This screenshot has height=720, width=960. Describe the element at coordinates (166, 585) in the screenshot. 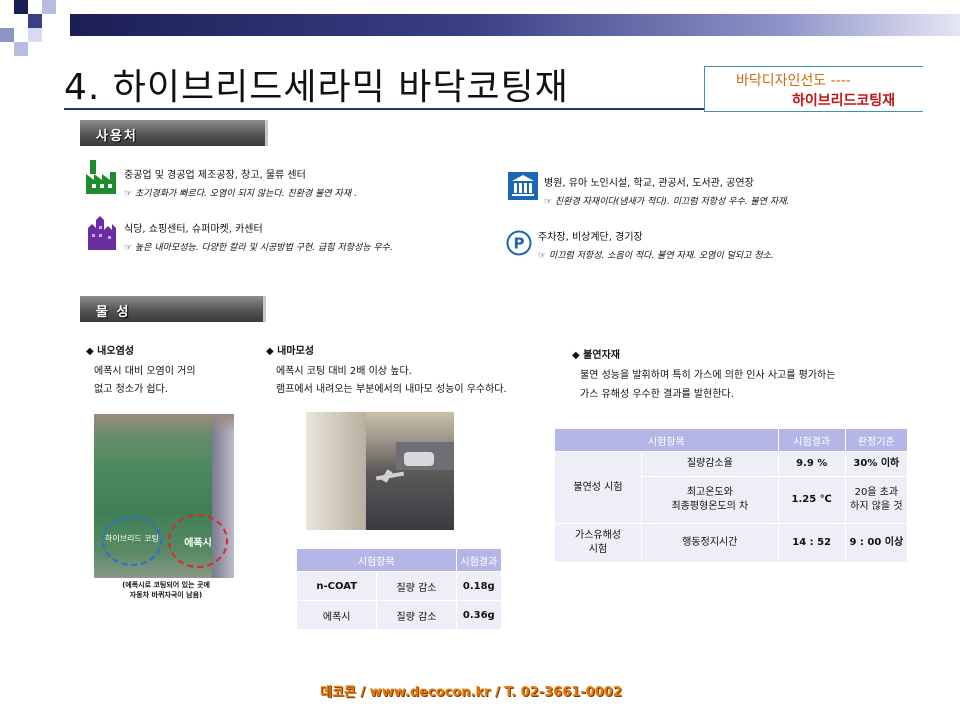

I see `stain-caption-1: (에폭시로 코팅되어 있는 곳에` at that location.